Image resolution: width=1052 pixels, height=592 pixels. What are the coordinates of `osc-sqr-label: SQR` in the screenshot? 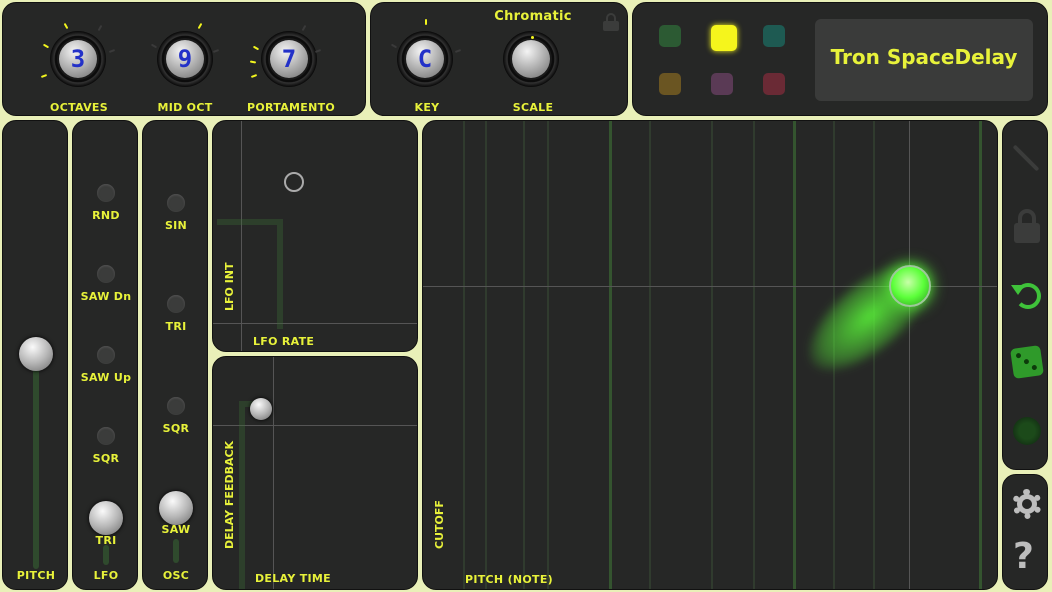 It's located at (176, 428).